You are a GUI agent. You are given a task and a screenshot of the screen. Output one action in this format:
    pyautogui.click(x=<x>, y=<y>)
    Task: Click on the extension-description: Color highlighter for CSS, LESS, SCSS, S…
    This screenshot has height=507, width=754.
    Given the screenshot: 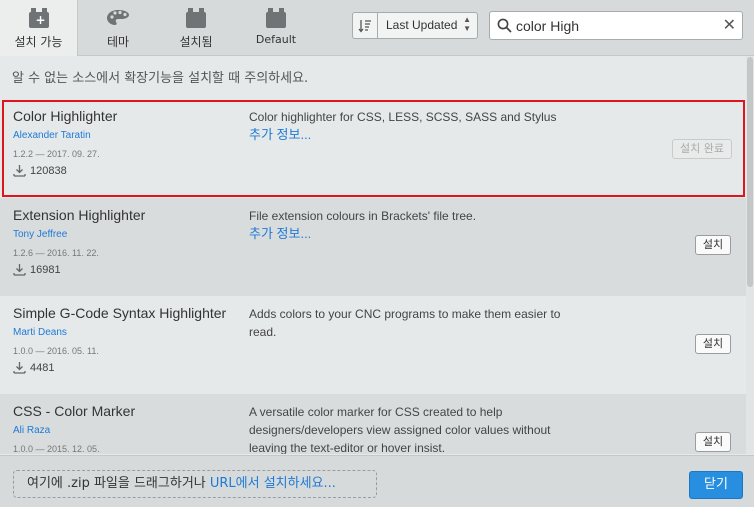 What is the action you would take?
    pyautogui.click(x=414, y=126)
    